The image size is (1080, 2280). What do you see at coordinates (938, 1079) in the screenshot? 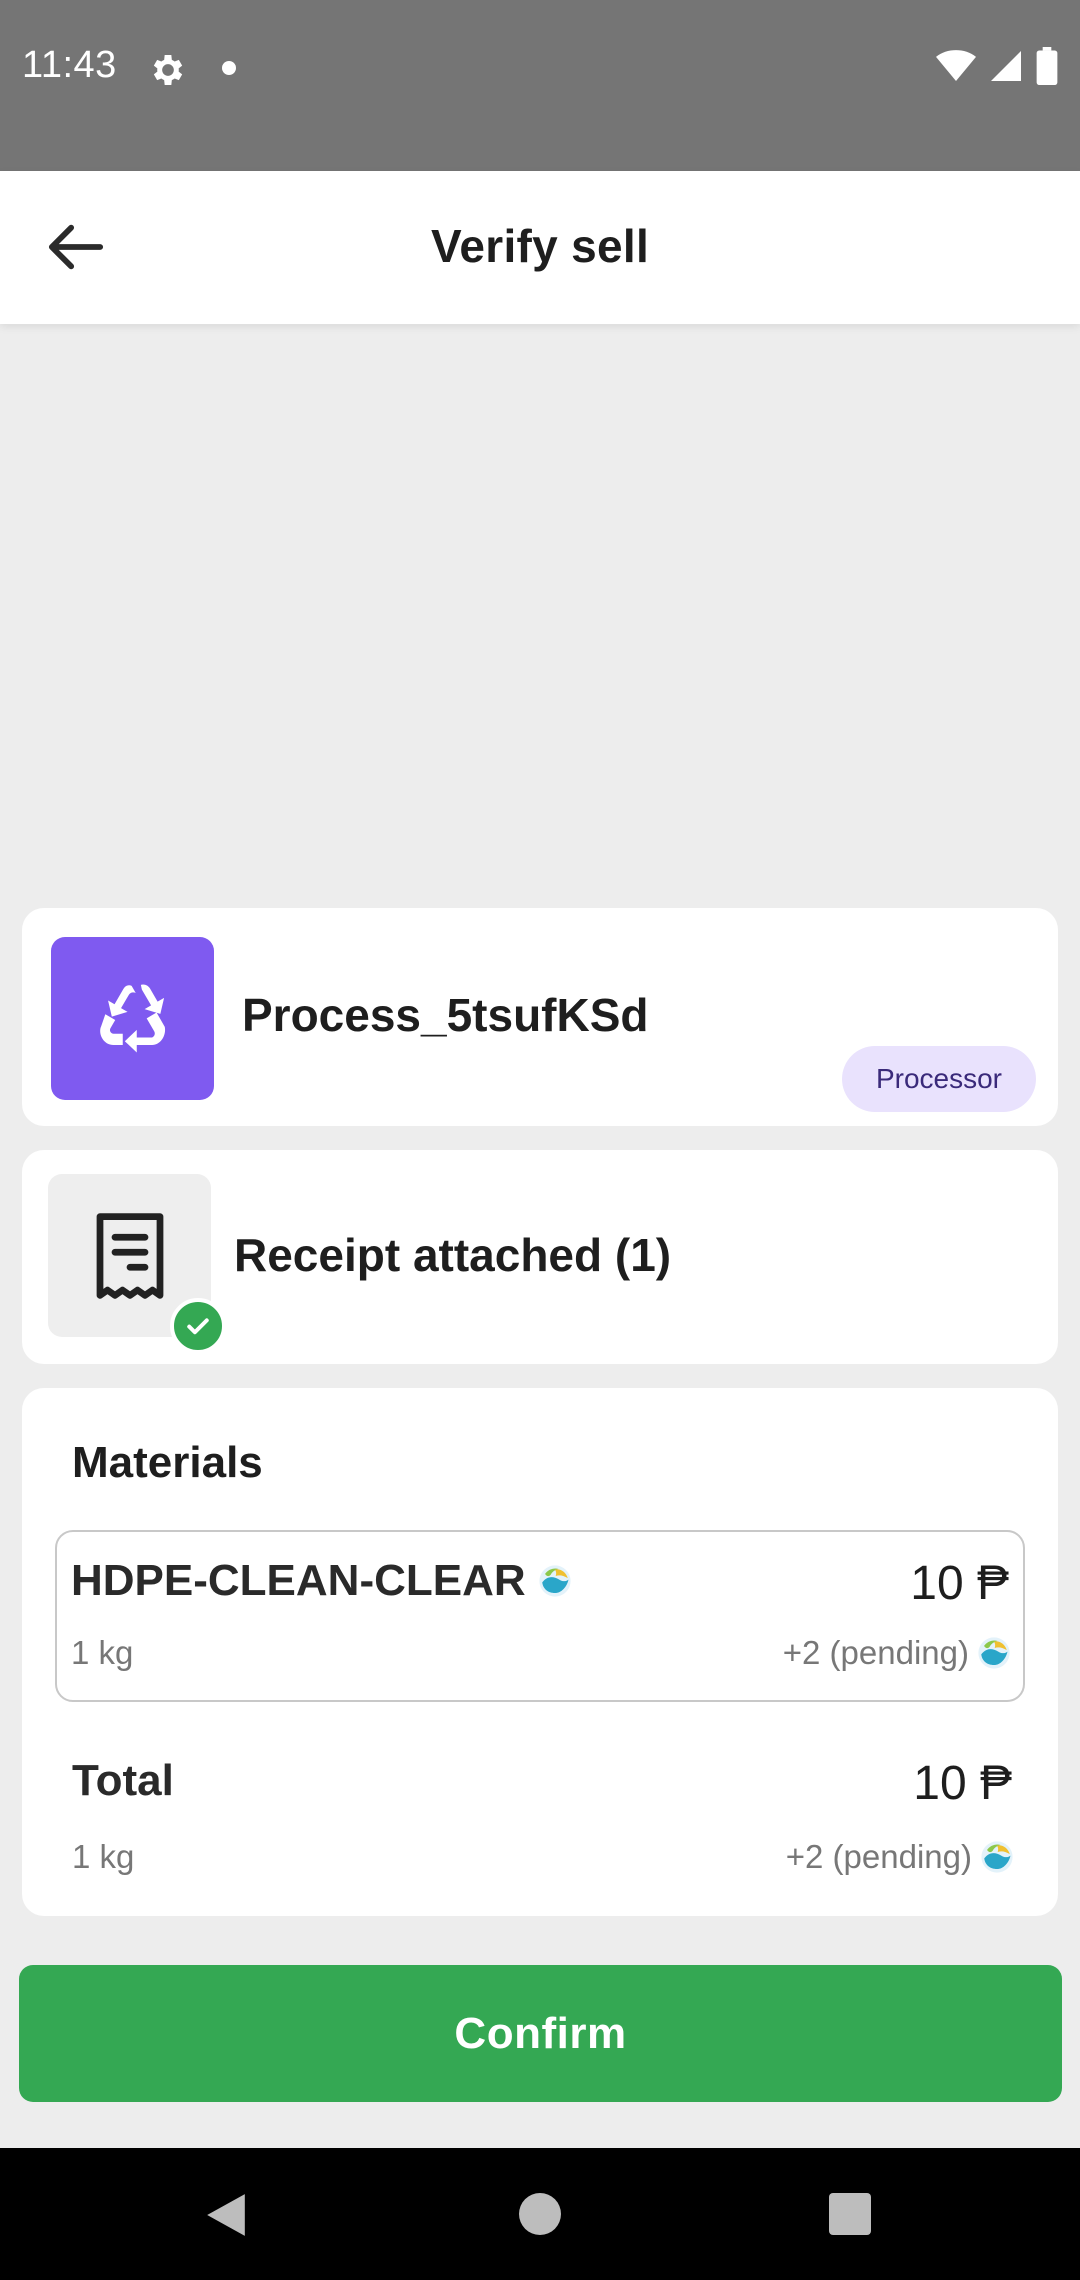
I see `role-badge: Processor` at bounding box center [938, 1079].